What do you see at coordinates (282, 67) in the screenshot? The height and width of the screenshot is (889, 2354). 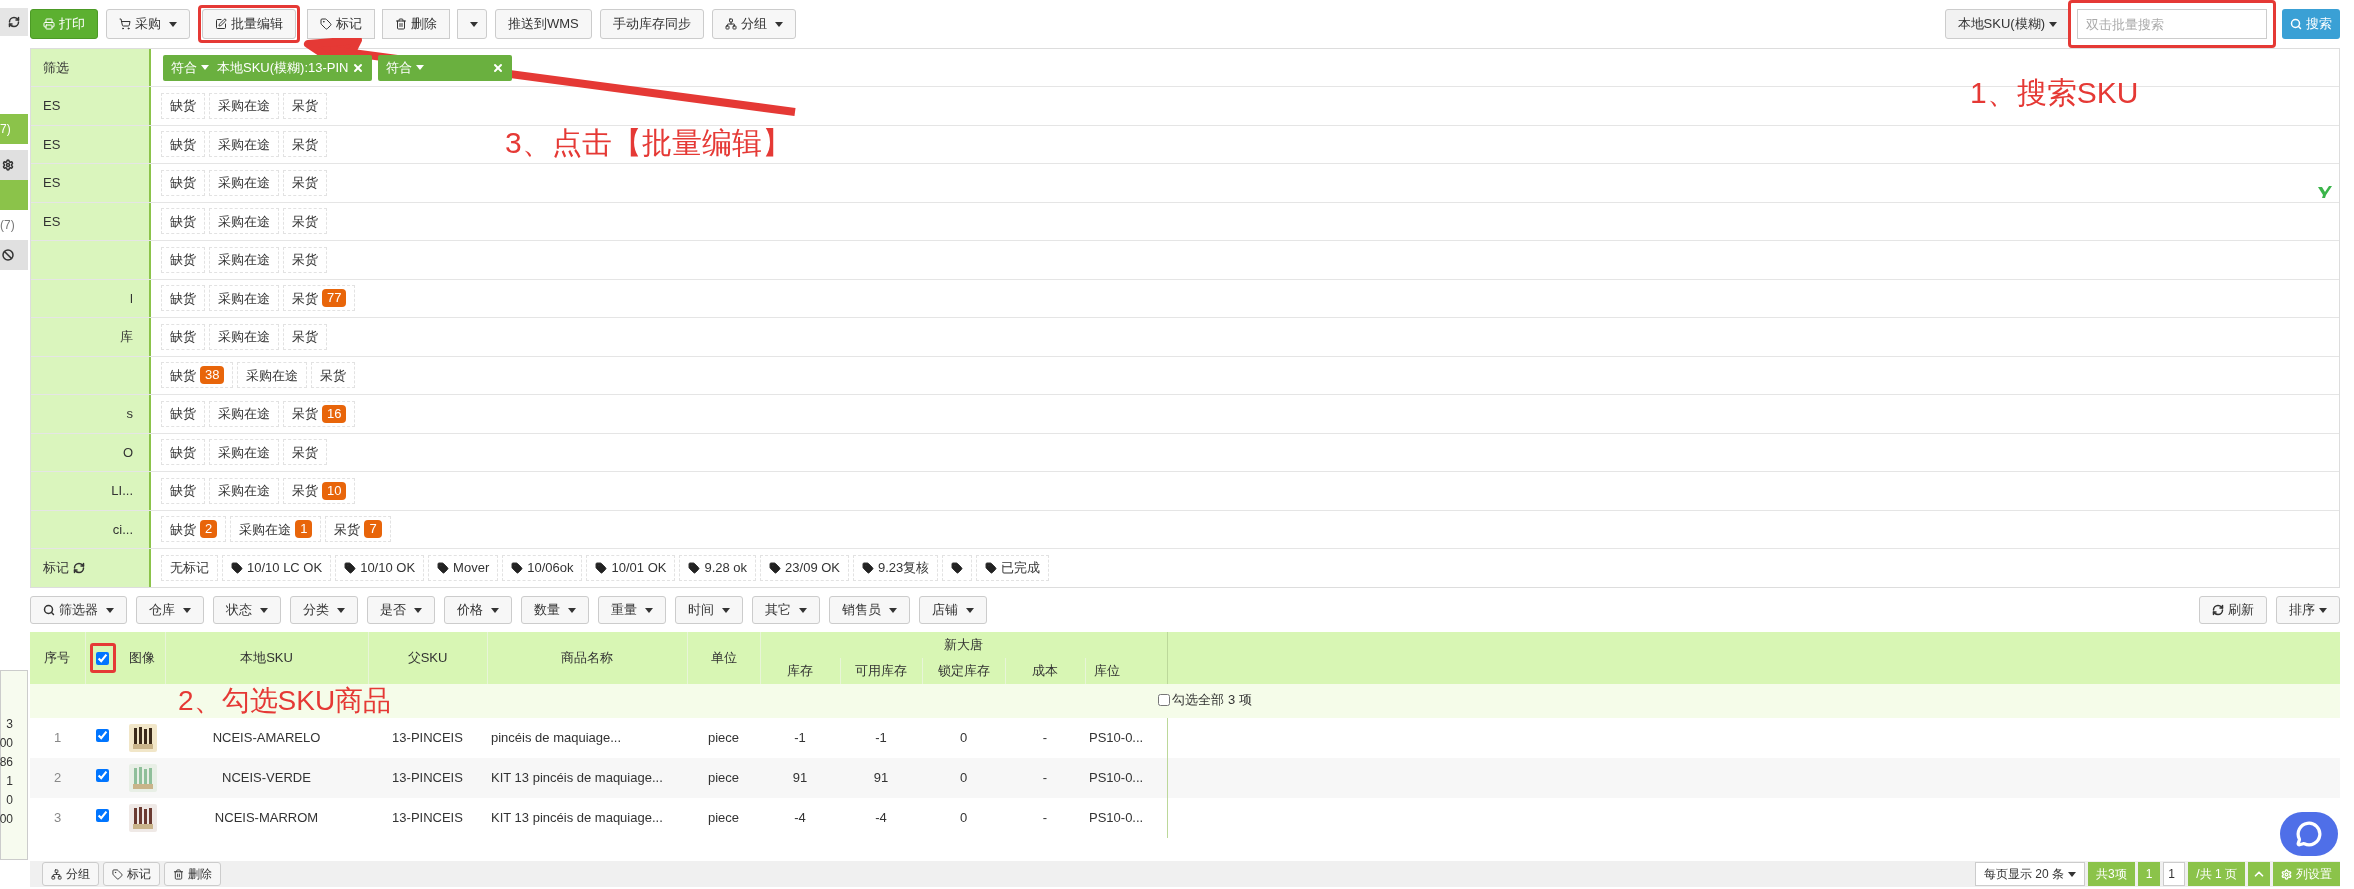 I see `chip-text: 本地SKU(模糊):13-PIN` at bounding box center [282, 67].